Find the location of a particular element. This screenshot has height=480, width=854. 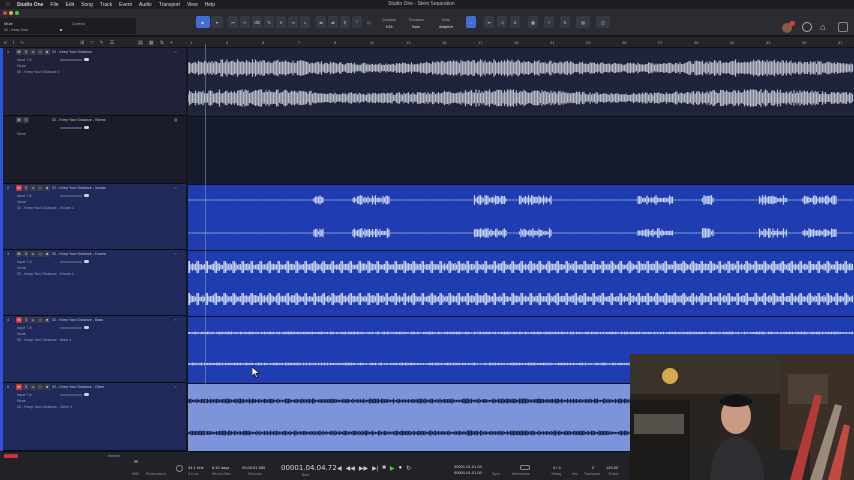

track-list-menu-icon: ≡ is located at coordinates (5, 43).